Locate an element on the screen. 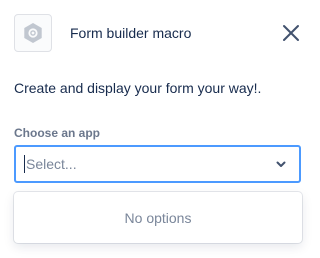  no-options-message: No options is located at coordinates (158, 217).